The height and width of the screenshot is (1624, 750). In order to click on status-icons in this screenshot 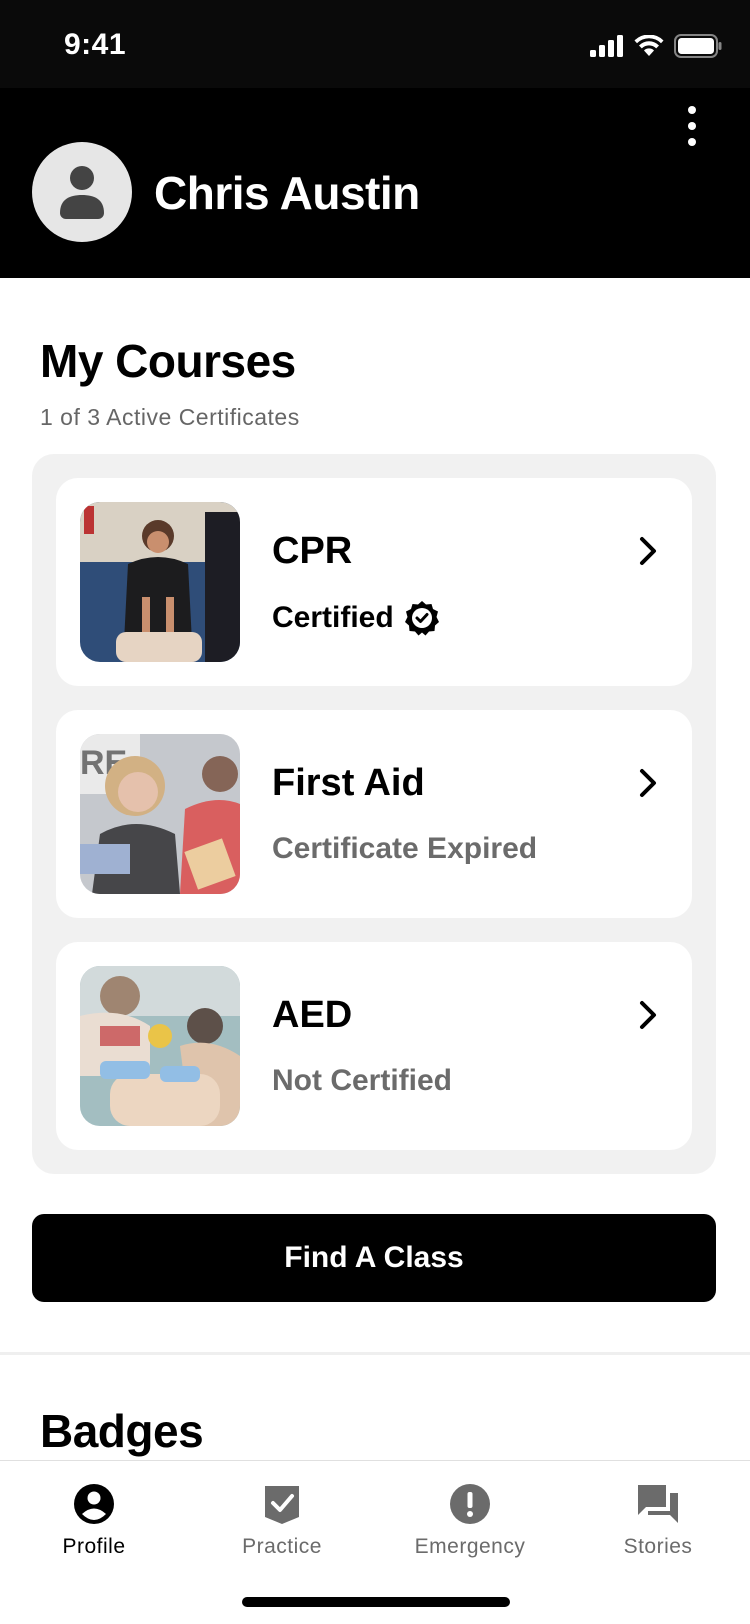, I will do `click(656, 46)`.